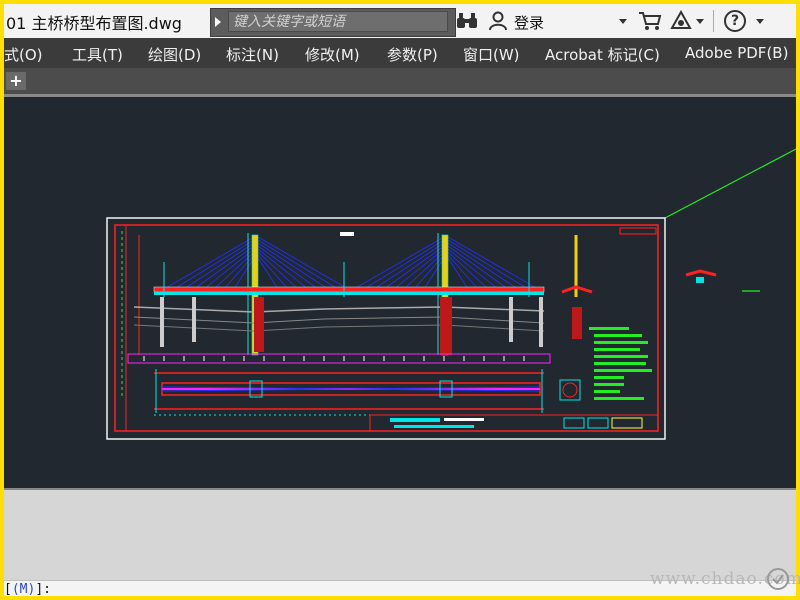 This screenshot has width=800, height=600. I want to click on document-title: 01 主桥桥型布置图.dwg, so click(94, 23).